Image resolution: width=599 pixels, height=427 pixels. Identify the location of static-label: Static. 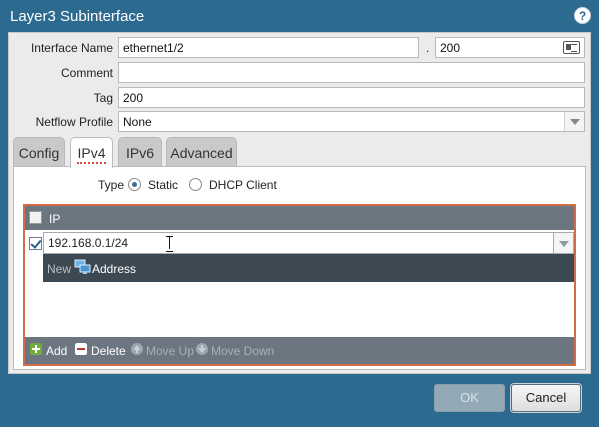
(163, 185).